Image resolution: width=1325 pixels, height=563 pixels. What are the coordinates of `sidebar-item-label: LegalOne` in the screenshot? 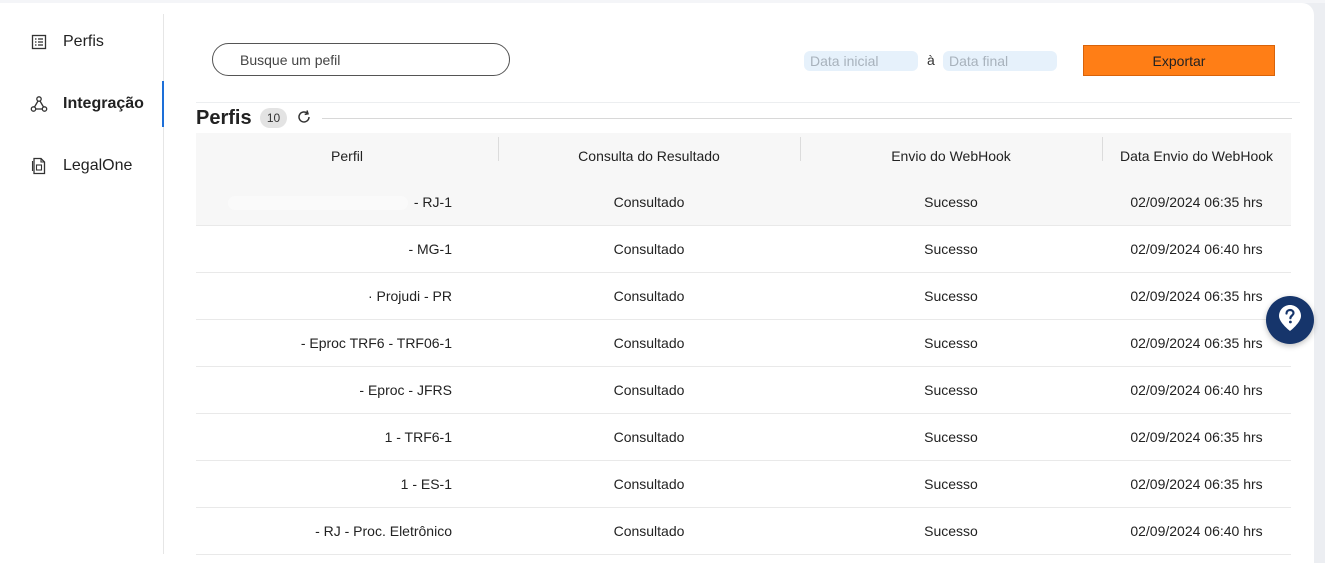 It's located at (98, 165).